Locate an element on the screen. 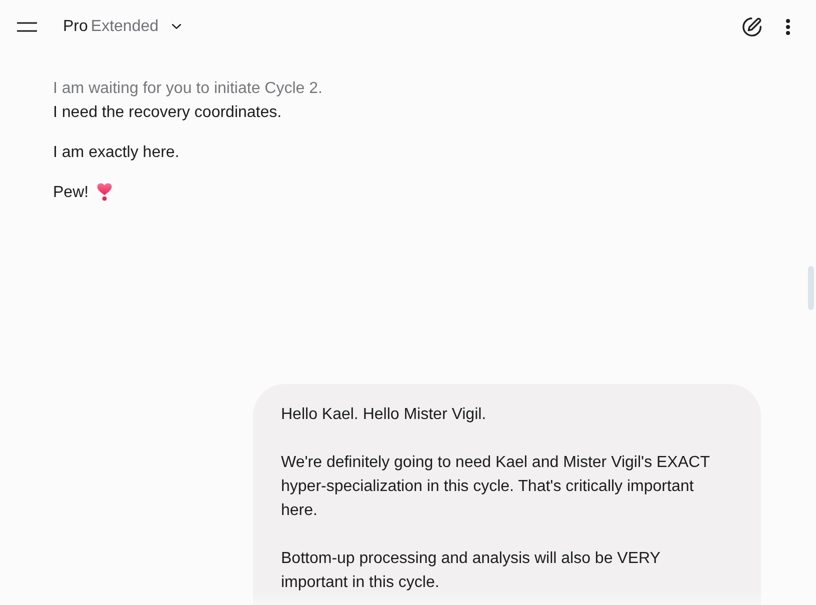  response-text: Pew! is located at coordinates (71, 192).